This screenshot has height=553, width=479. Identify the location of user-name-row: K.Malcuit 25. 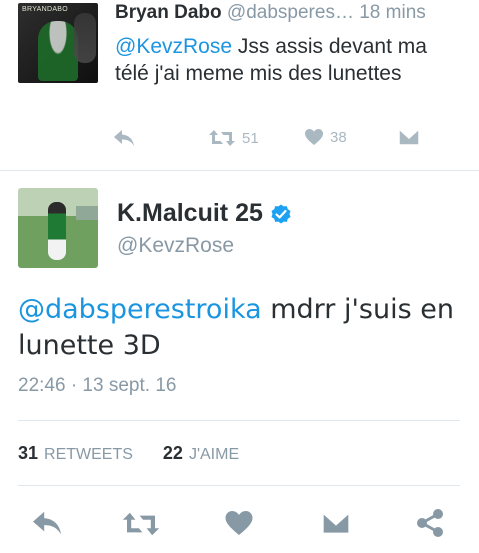
(205, 213).